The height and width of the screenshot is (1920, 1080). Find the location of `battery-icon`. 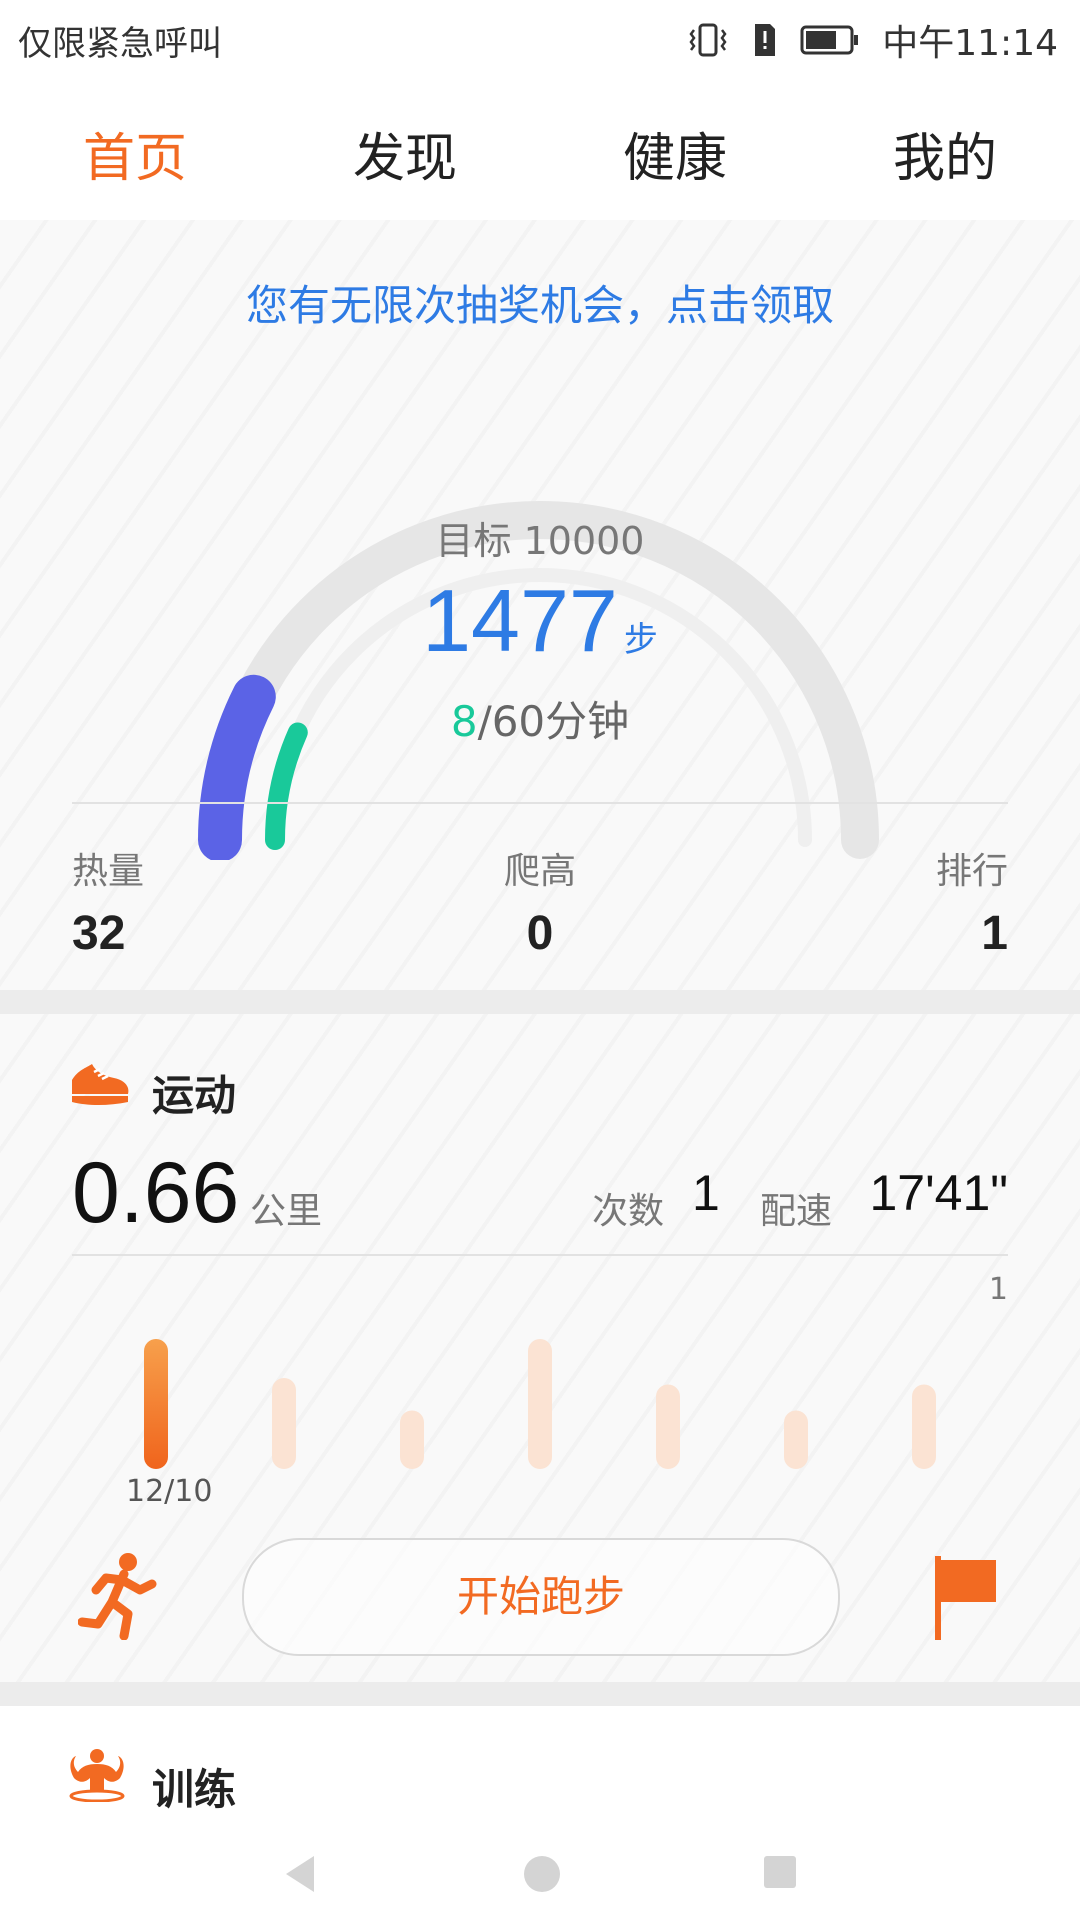

battery-icon is located at coordinates (830, 40).